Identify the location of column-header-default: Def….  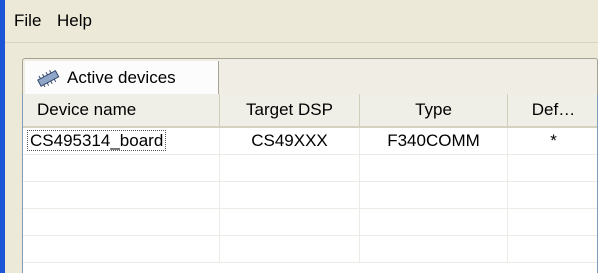
(552, 110).